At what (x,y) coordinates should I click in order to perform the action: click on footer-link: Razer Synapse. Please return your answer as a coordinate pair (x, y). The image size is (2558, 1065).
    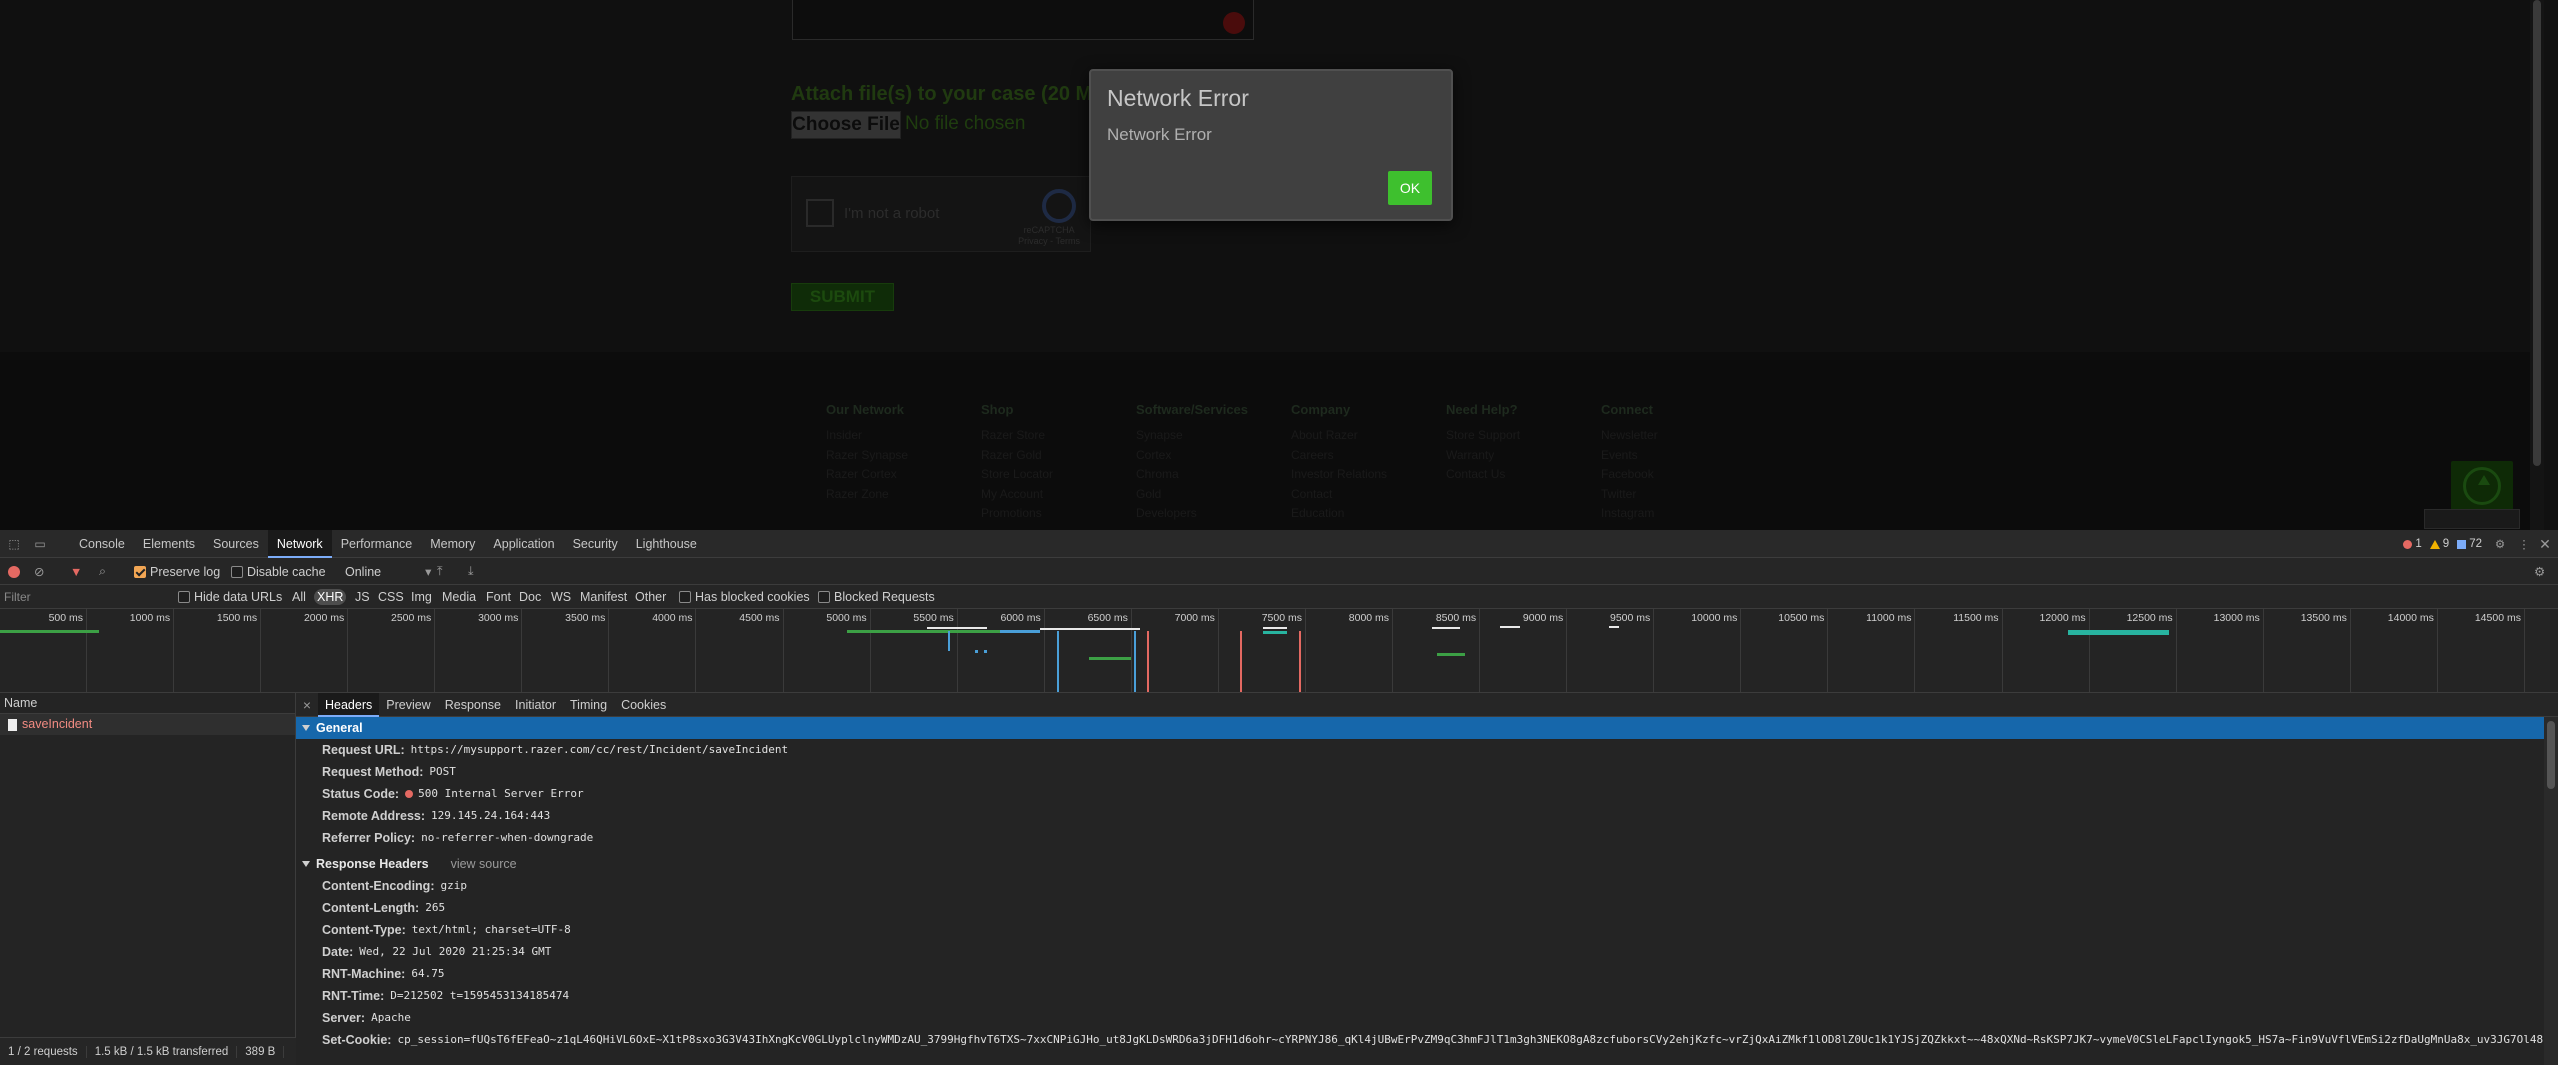
    Looking at the image, I should click on (867, 456).